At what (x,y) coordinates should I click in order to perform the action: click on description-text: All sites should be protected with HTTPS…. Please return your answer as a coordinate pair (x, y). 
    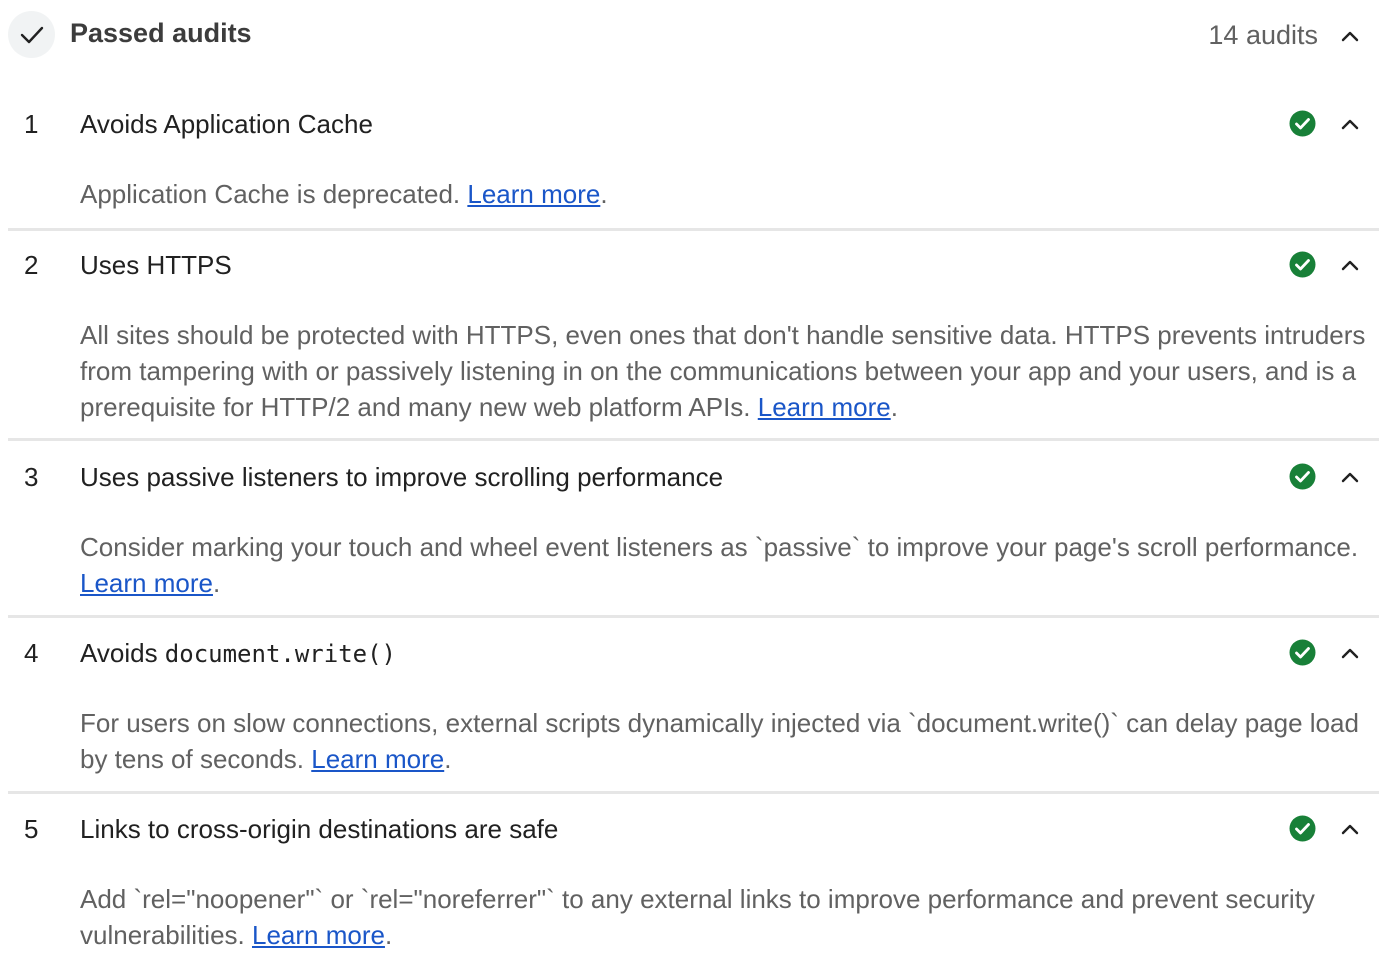
    Looking at the image, I should click on (723, 371).